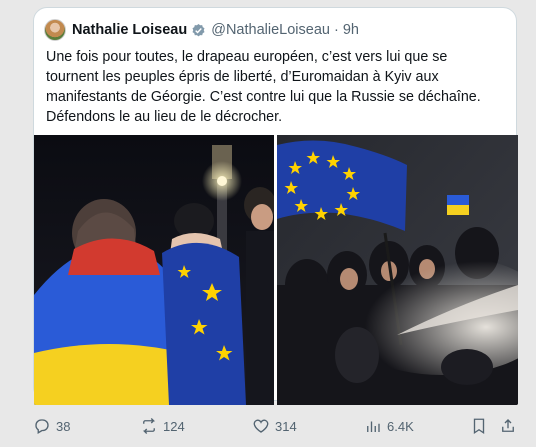 This screenshot has height=447, width=536. I want to click on tweet-actions: 38 124 314 6.4K, so click(275, 426).